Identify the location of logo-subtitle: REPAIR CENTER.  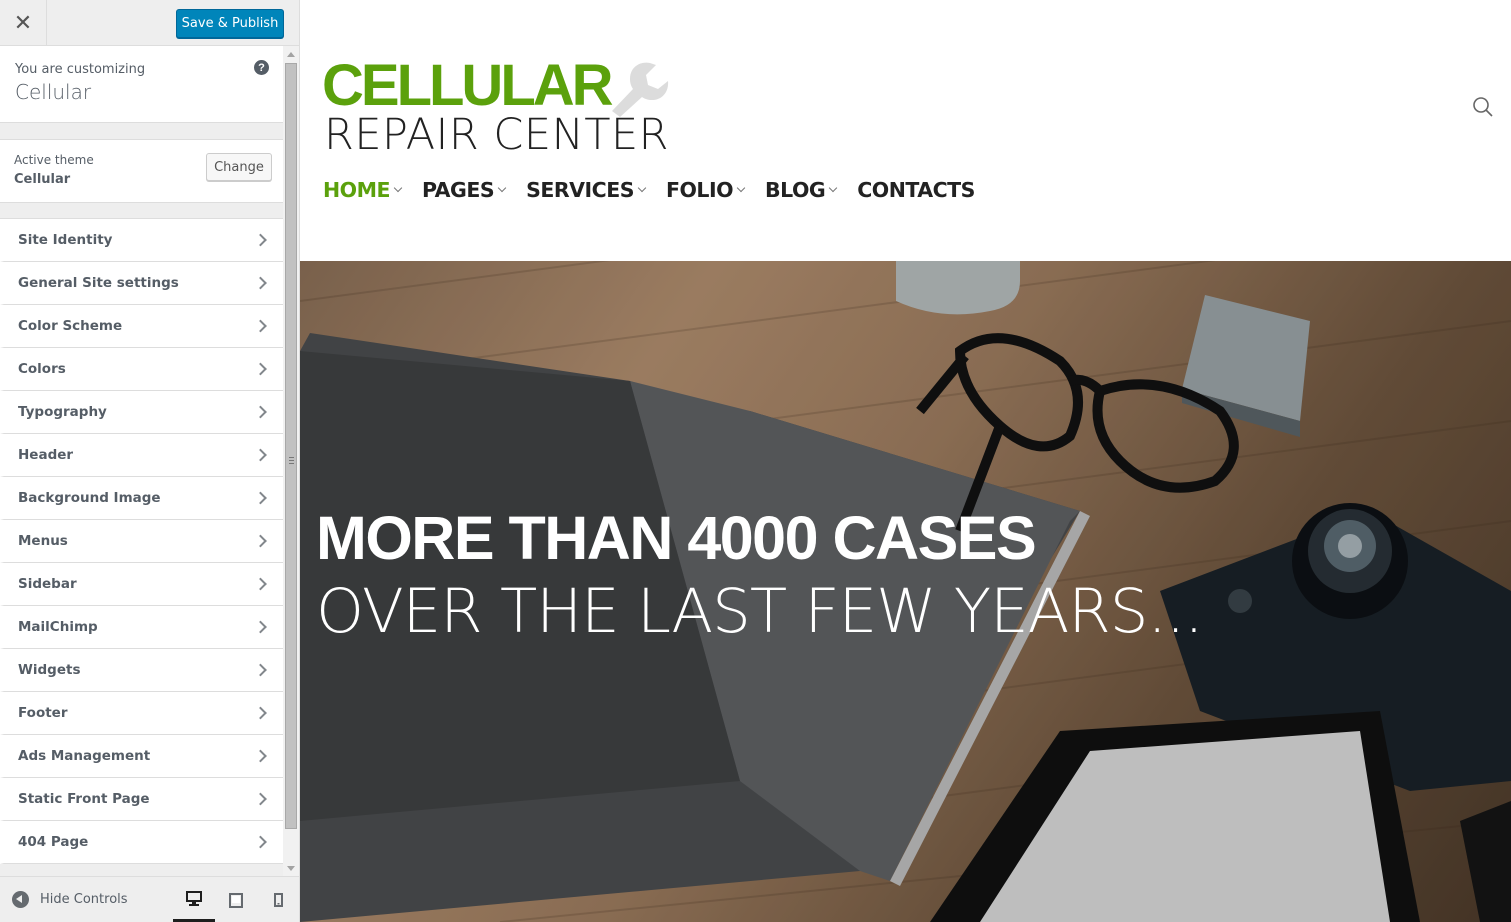
(497, 135).